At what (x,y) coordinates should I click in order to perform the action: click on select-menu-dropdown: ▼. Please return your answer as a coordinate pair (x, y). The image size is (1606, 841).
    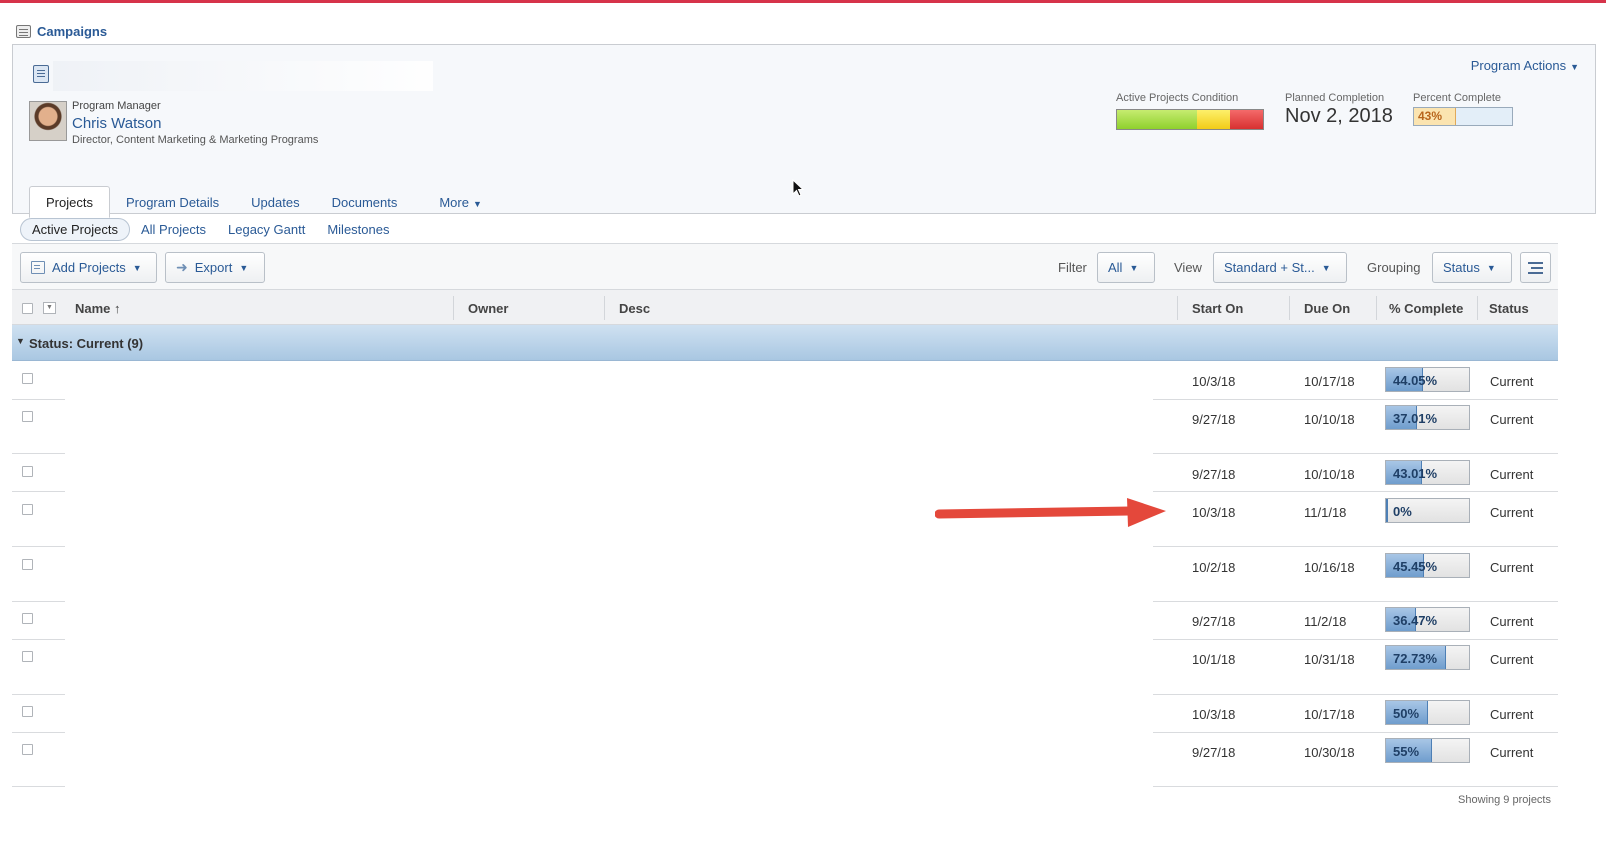
    Looking at the image, I should click on (49, 308).